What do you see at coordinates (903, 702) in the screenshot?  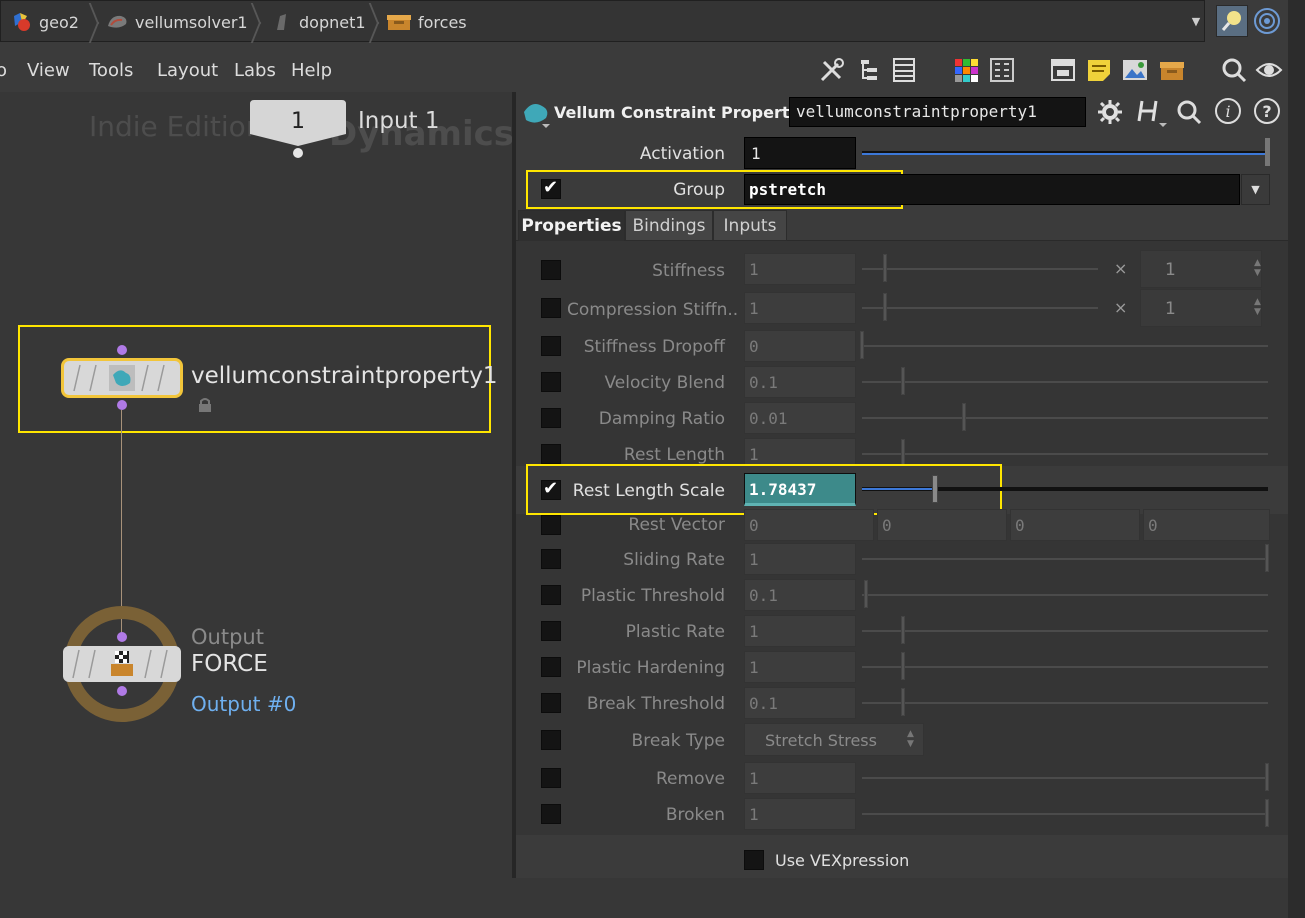 I see `break-threshold-slider-handle` at bounding box center [903, 702].